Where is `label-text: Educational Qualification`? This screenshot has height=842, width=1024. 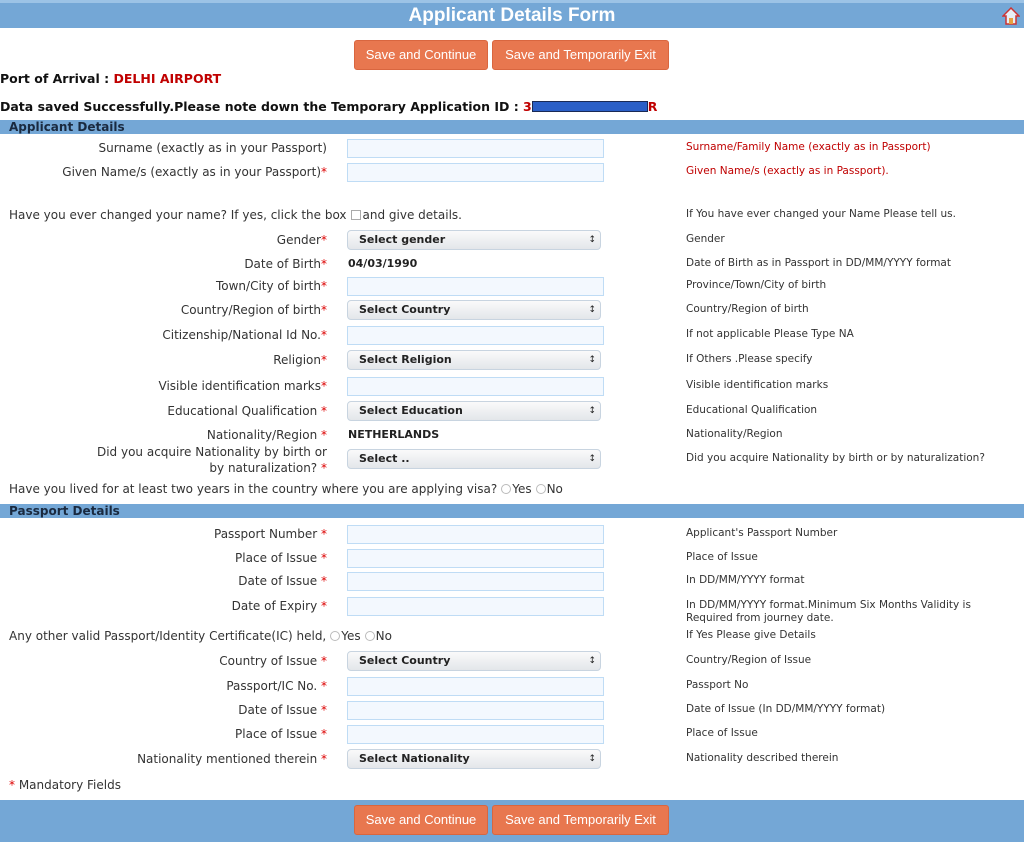 label-text: Educational Qualification is located at coordinates (244, 411).